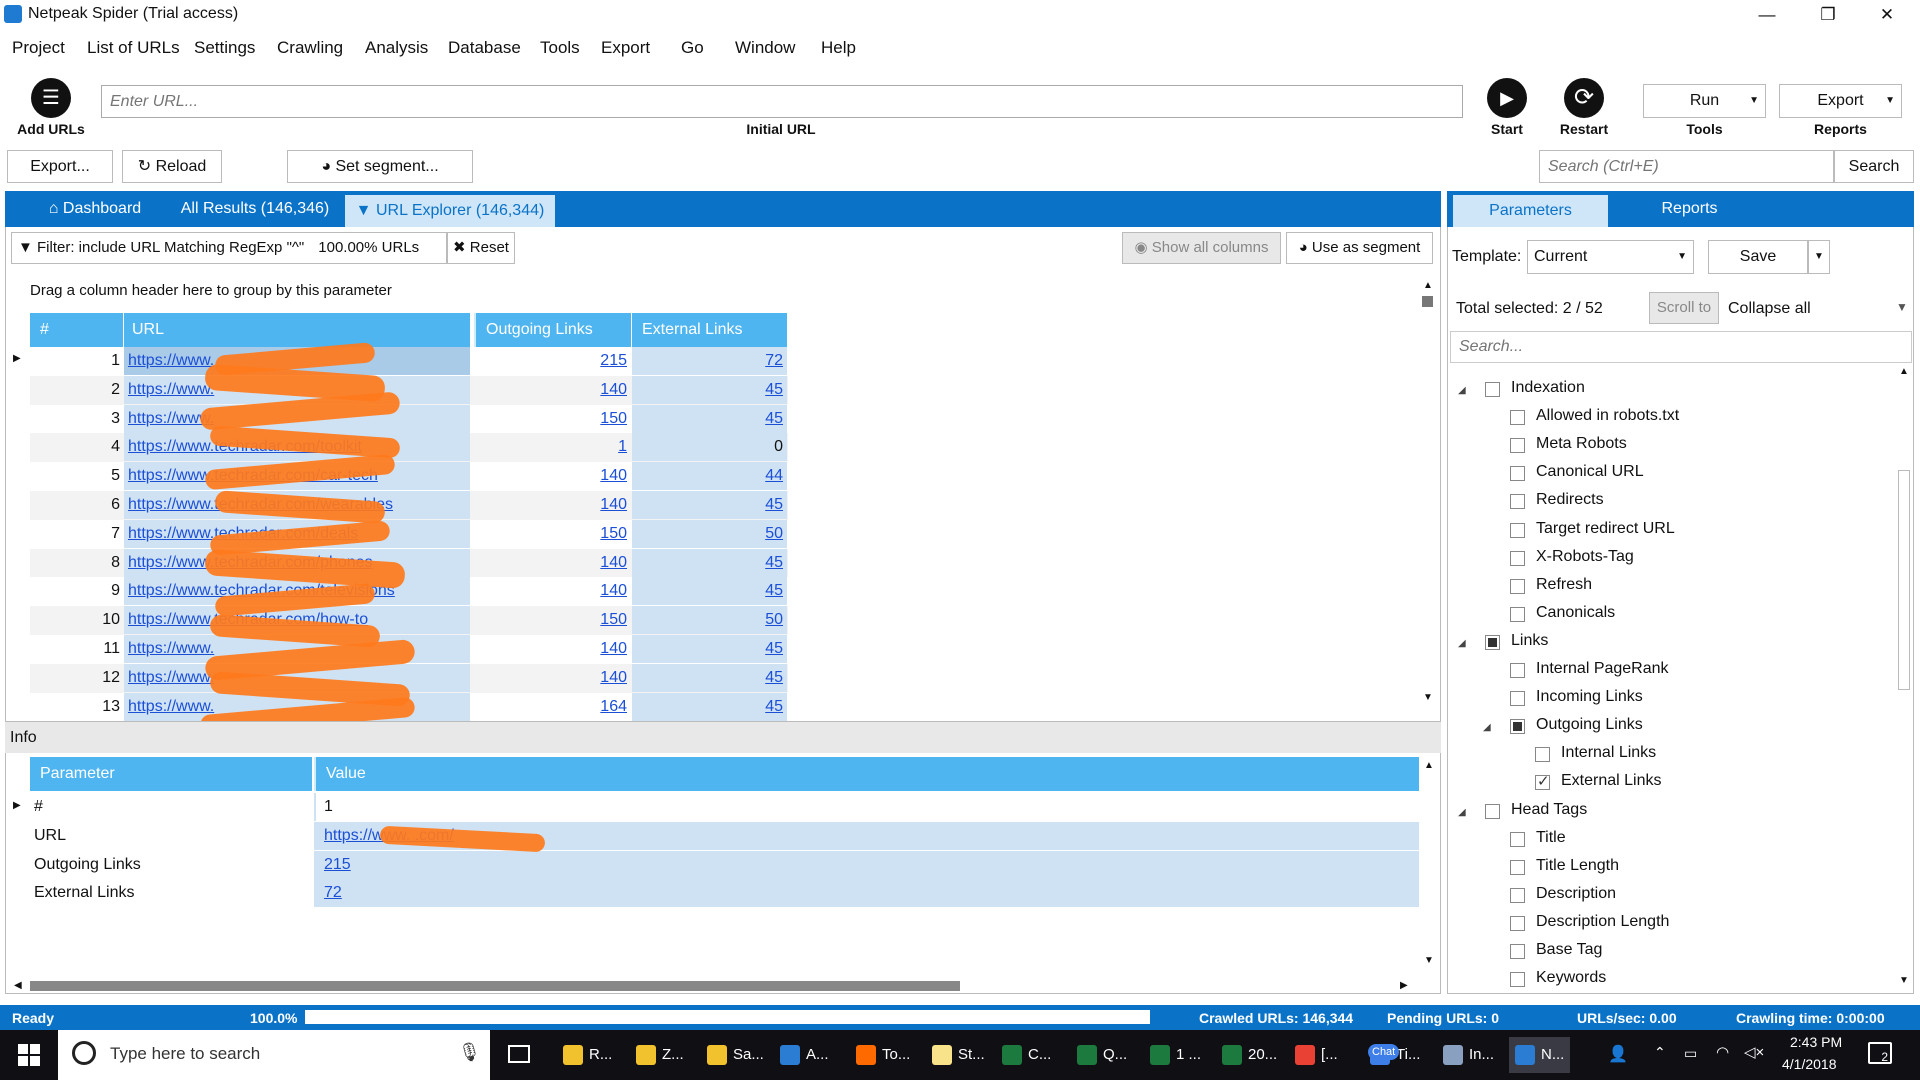 This screenshot has width=1920, height=1080. Describe the element at coordinates (1767, 14) in the screenshot. I see `minimize-button: —` at that location.